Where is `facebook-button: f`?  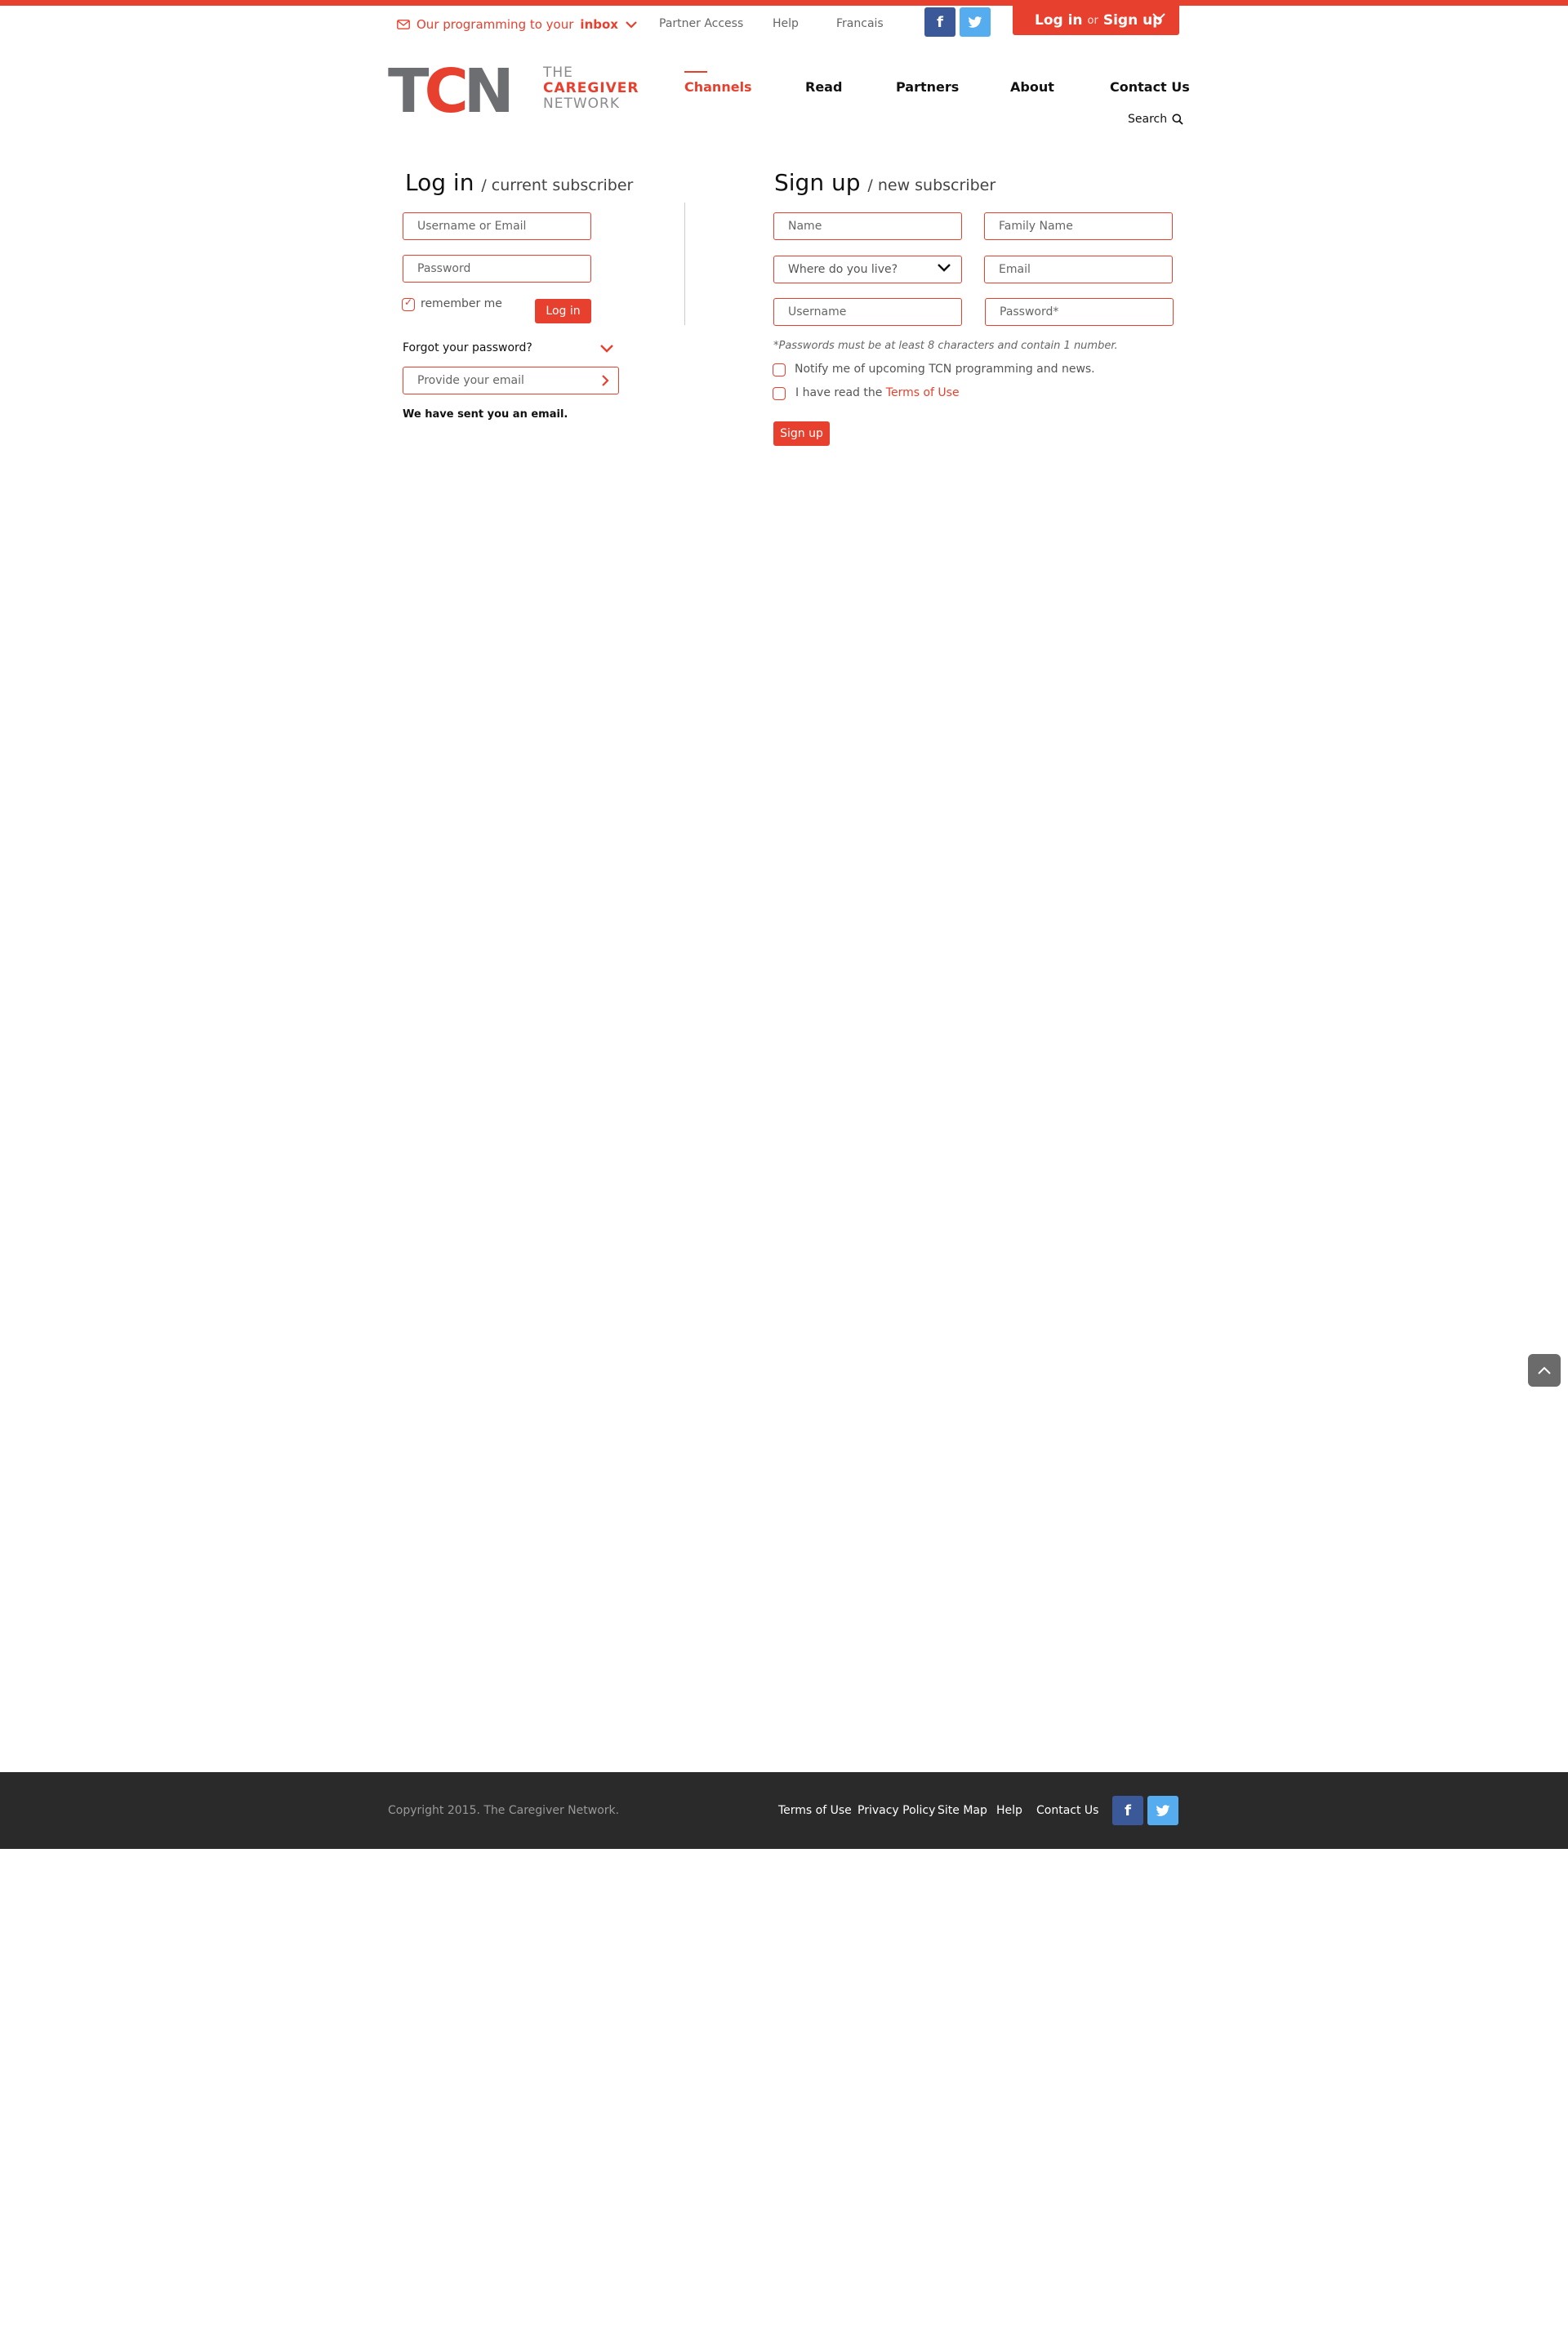 facebook-button: f is located at coordinates (940, 22).